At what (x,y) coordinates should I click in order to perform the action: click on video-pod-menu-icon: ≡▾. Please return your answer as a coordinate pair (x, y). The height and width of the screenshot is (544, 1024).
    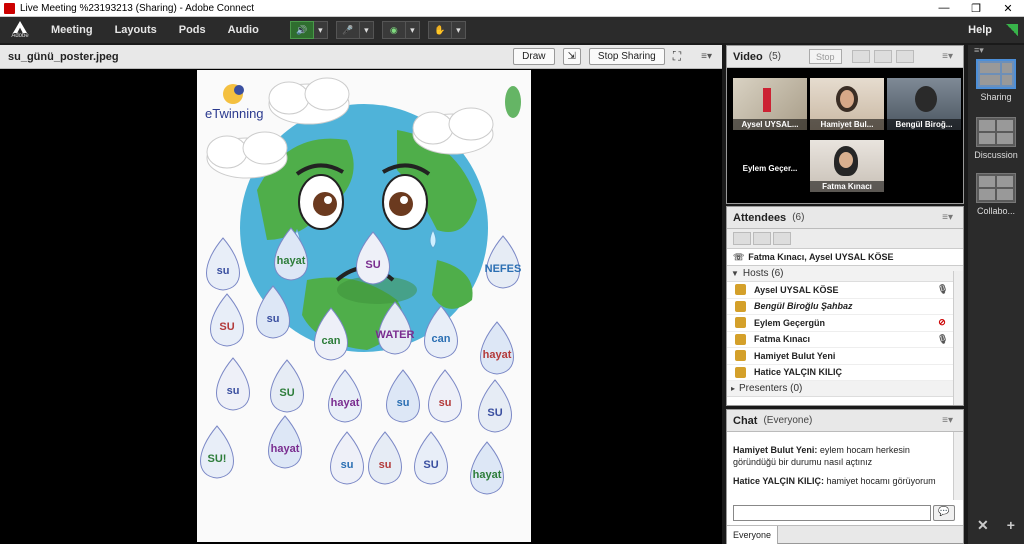
    Looking at the image, I should click on (947, 56).